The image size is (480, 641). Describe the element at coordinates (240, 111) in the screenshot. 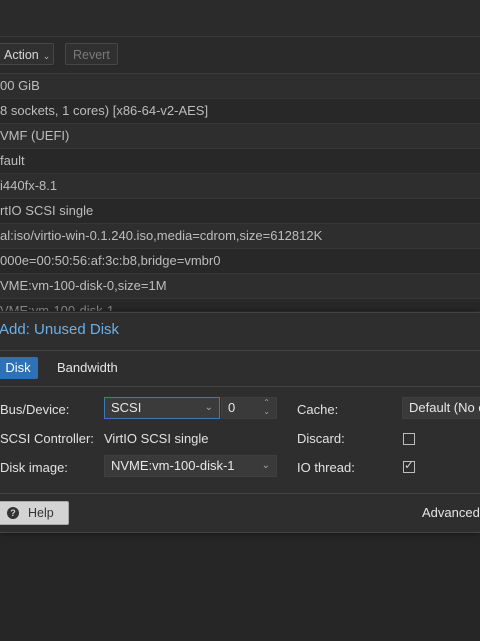

I see `hardware-row-processors: 8 sockets, 1 cores) [x86-64-v2-AES]` at that location.